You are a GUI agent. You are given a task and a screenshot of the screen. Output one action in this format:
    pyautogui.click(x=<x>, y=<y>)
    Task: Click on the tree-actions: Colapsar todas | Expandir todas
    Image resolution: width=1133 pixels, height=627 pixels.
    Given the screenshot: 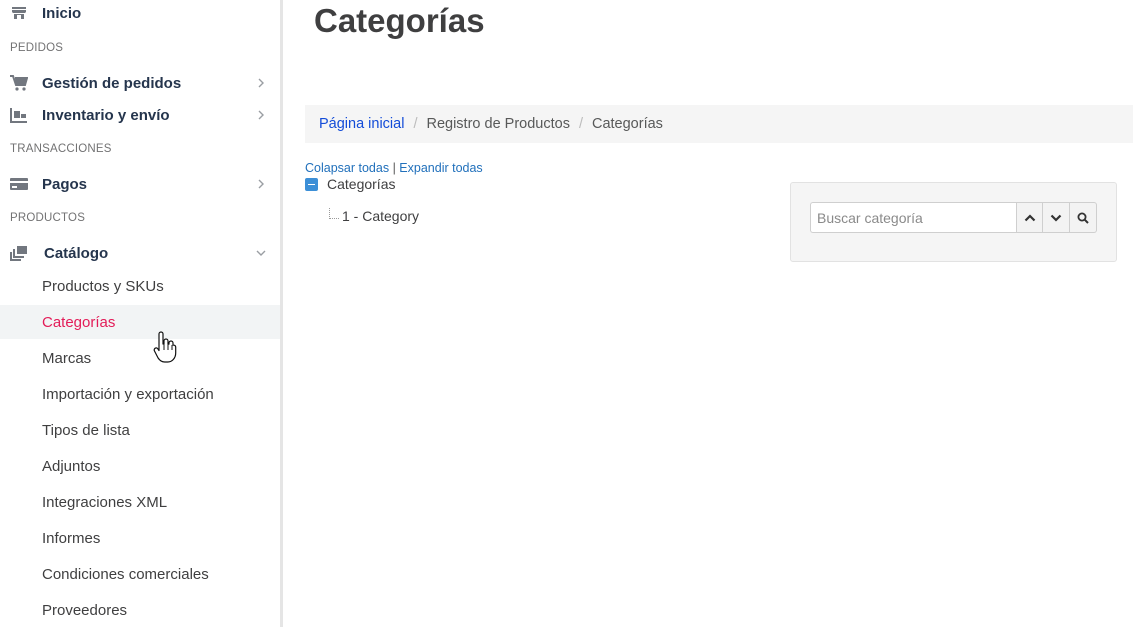 What is the action you would take?
    pyautogui.click(x=394, y=168)
    